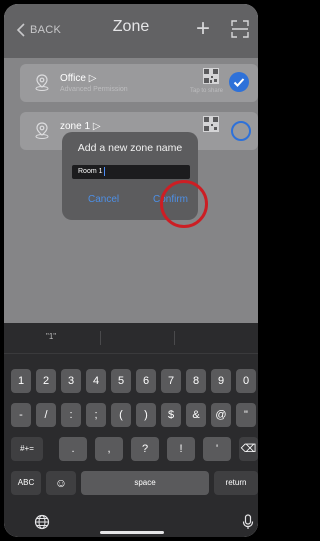 This screenshot has height=541, width=320. Describe the element at coordinates (145, 483) in the screenshot. I see `space-key: space` at that location.